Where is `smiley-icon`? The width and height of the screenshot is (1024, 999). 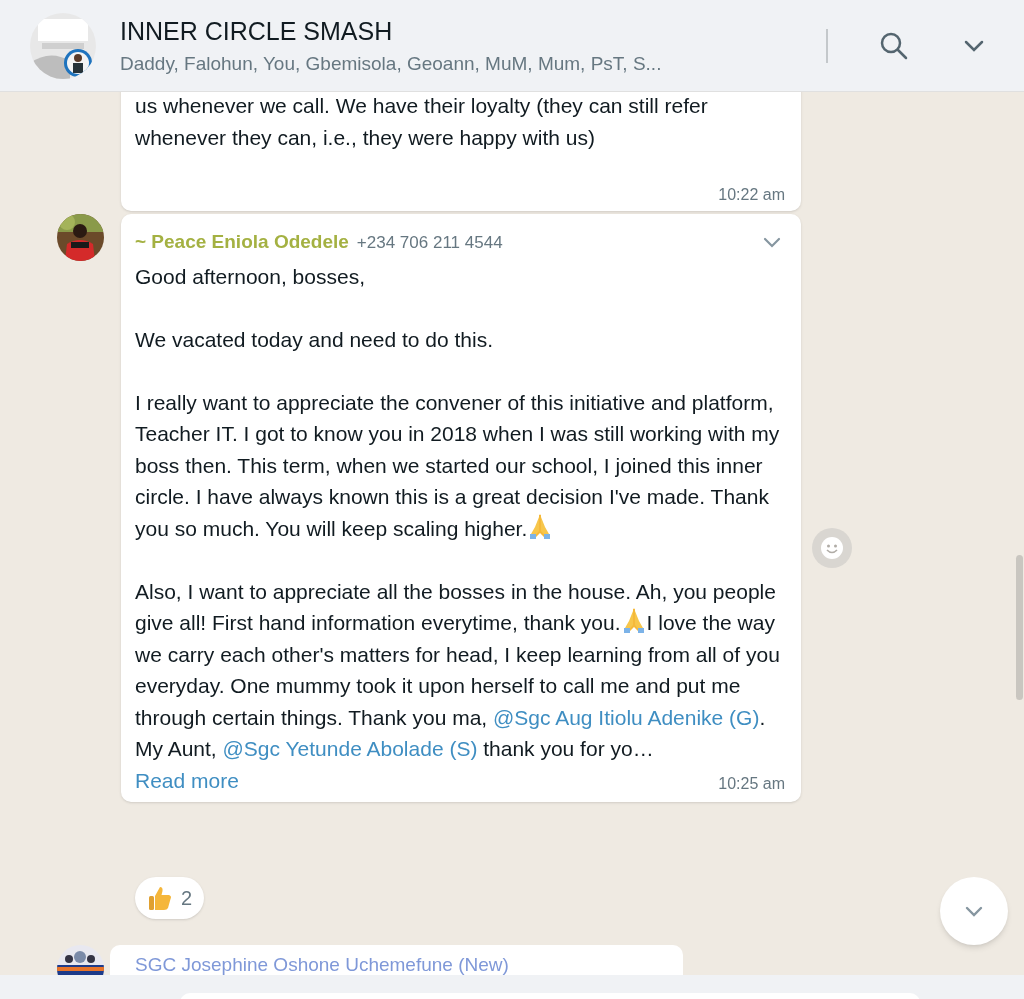
smiley-icon is located at coordinates (832, 548).